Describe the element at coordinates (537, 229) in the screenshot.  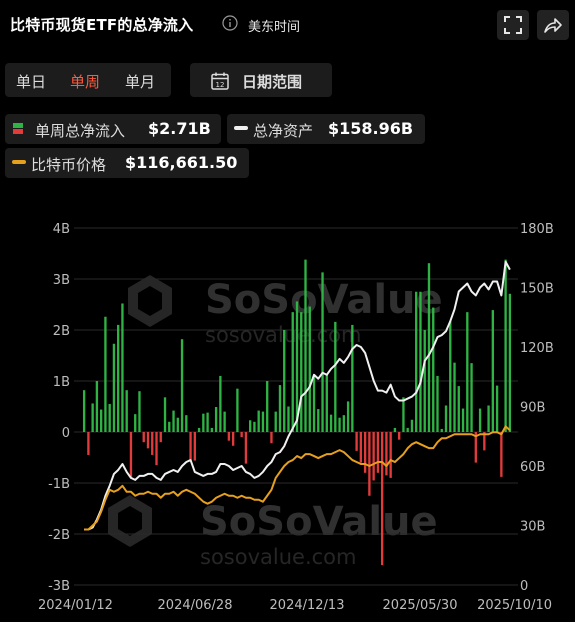
I see `y-right-tick-label: 180B` at that location.